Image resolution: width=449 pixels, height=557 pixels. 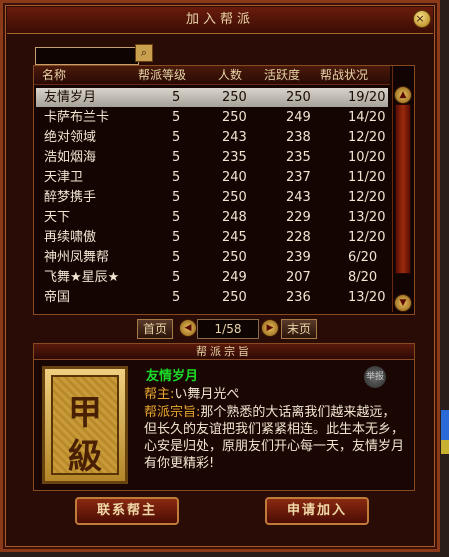 I want to click on prev-page-button: ◀, so click(x=188, y=328).